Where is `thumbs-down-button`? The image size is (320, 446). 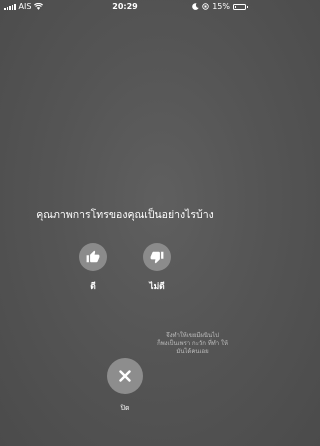 thumbs-down-button is located at coordinates (157, 257).